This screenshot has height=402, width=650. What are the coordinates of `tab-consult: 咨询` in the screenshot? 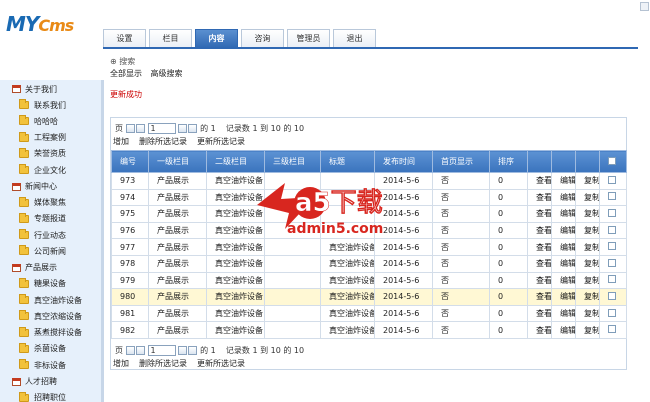 It's located at (262, 38).